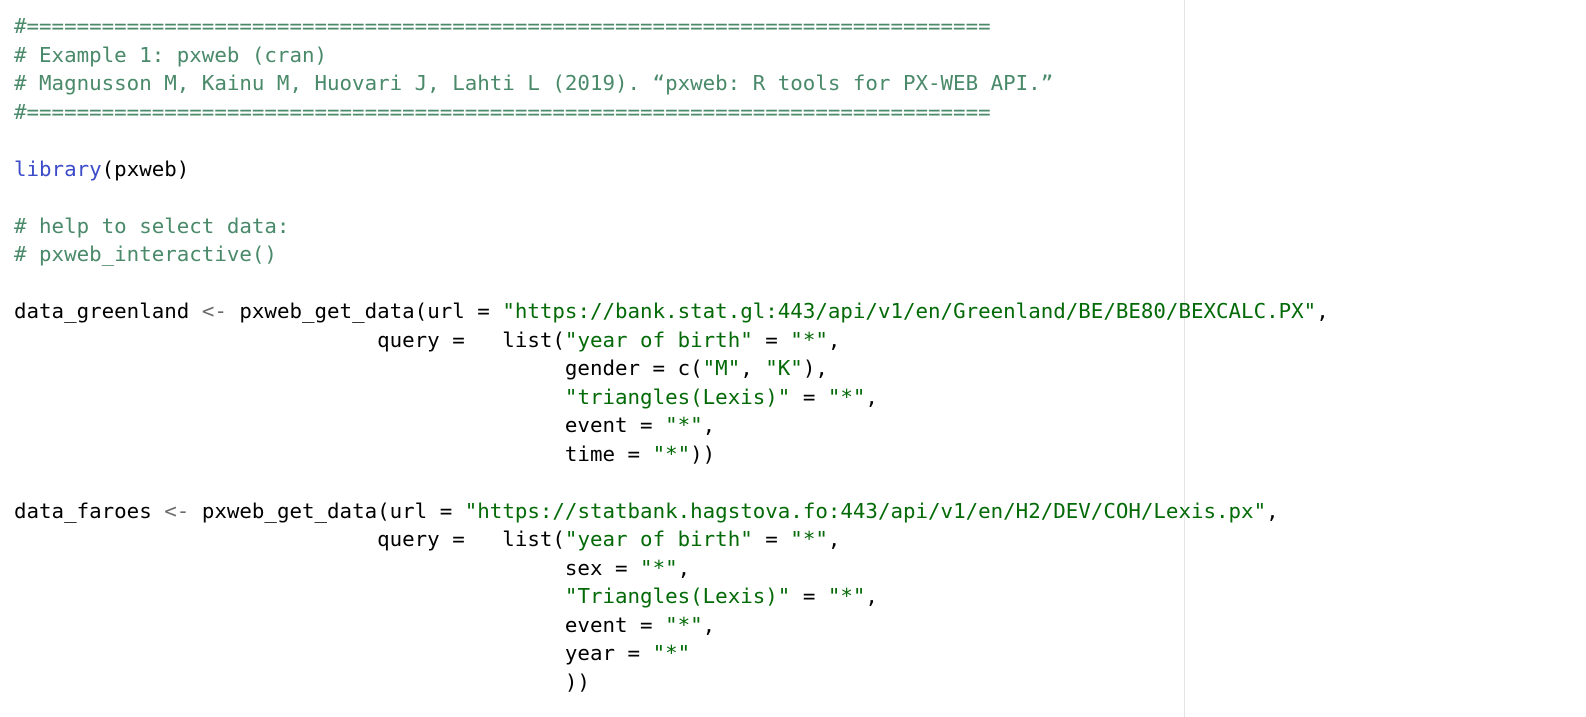  What do you see at coordinates (145, 254) in the screenshot?
I see `code-comment: # pxweb_interactive()` at bounding box center [145, 254].